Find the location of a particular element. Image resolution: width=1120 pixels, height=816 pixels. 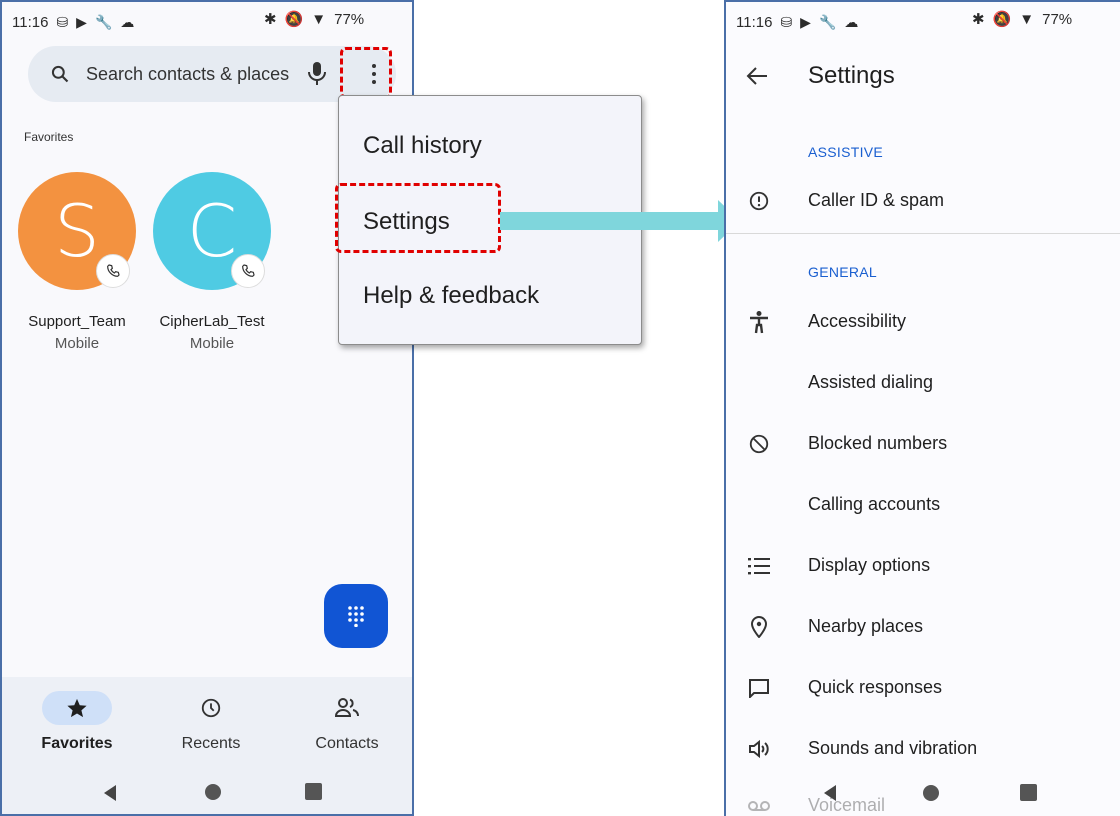

accessibility-icon is located at coordinates (759, 322).